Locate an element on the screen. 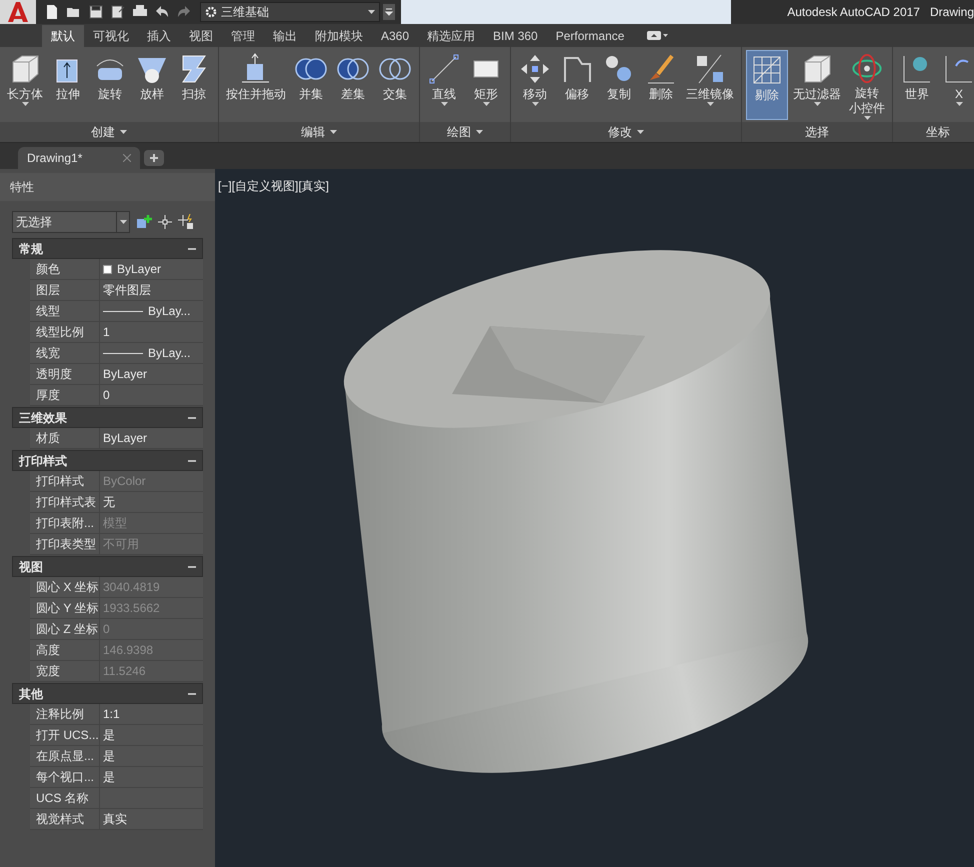 This screenshot has width=974, height=867. section-header: 常规 is located at coordinates (107, 248).